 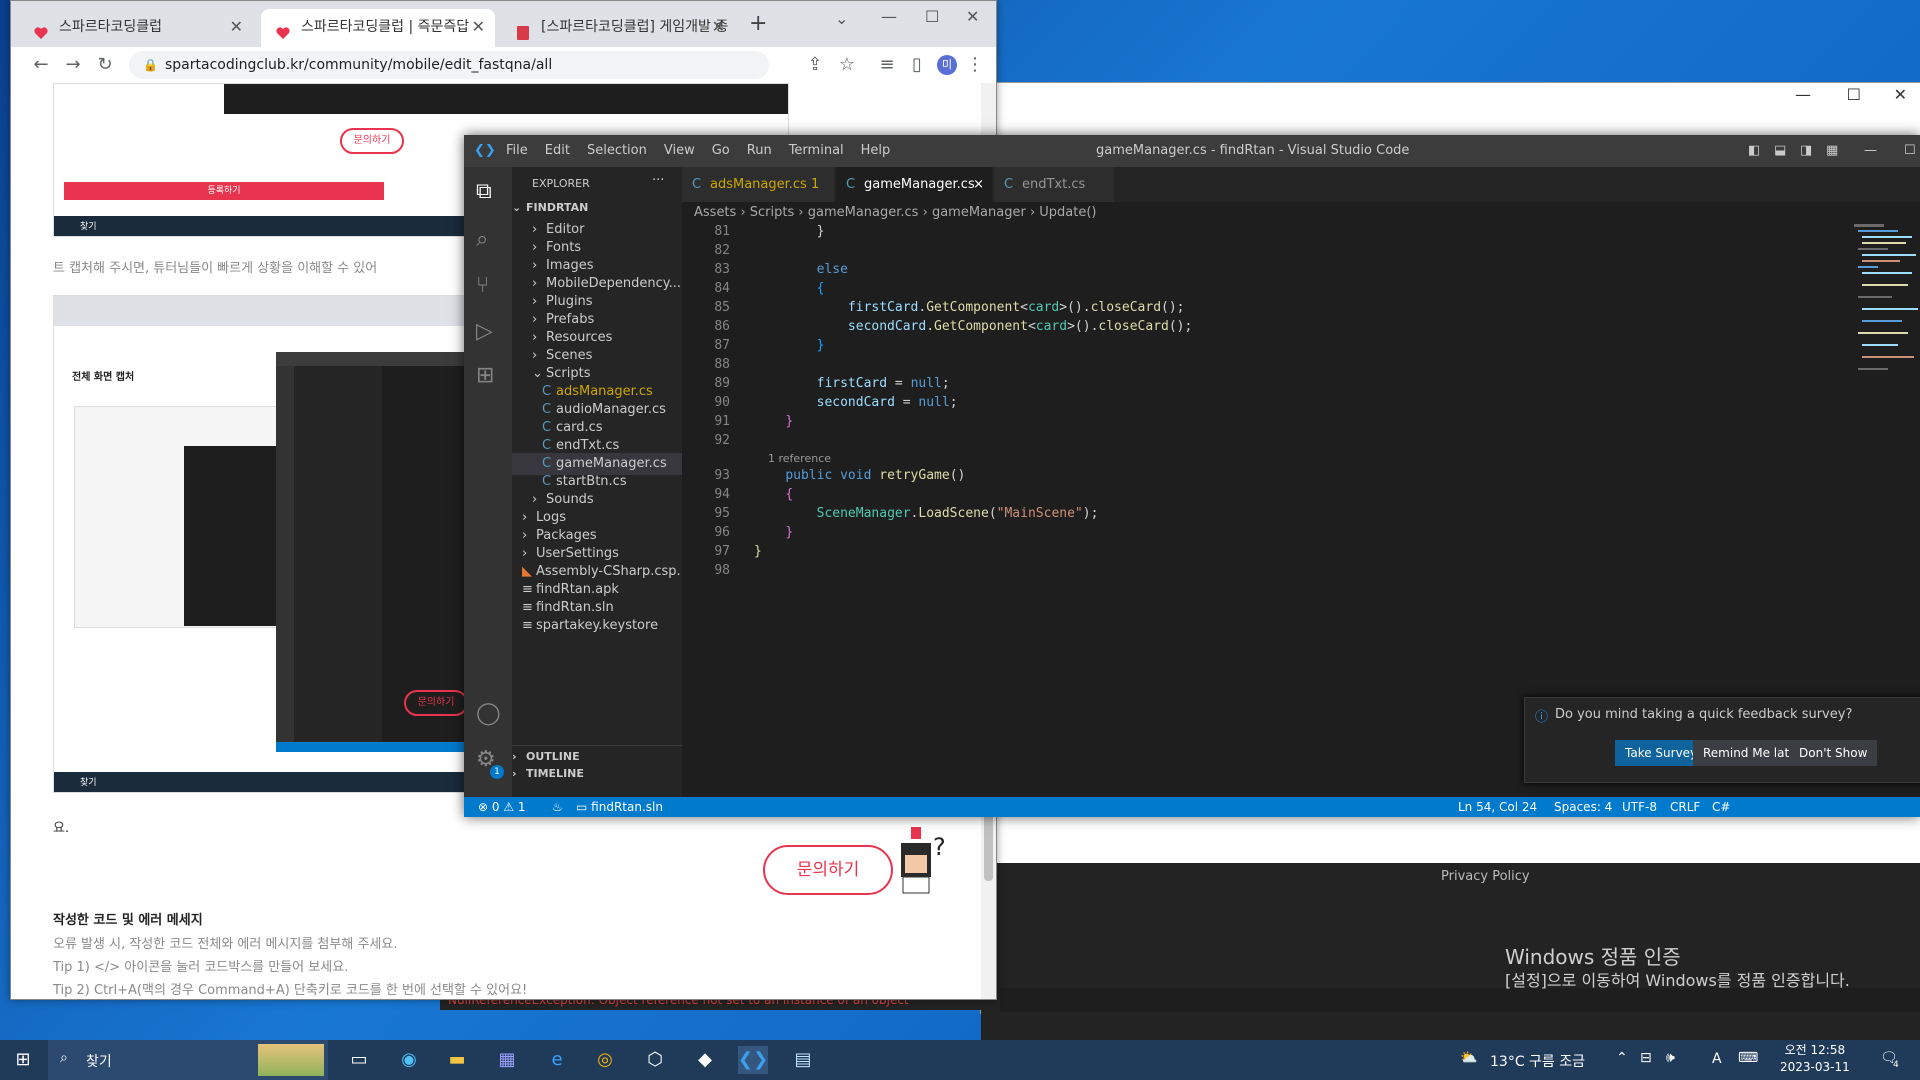 I want to click on browser-tab-3: [스파르타코딩클럽] 게임개발 종 ✕, so click(x=618, y=28).